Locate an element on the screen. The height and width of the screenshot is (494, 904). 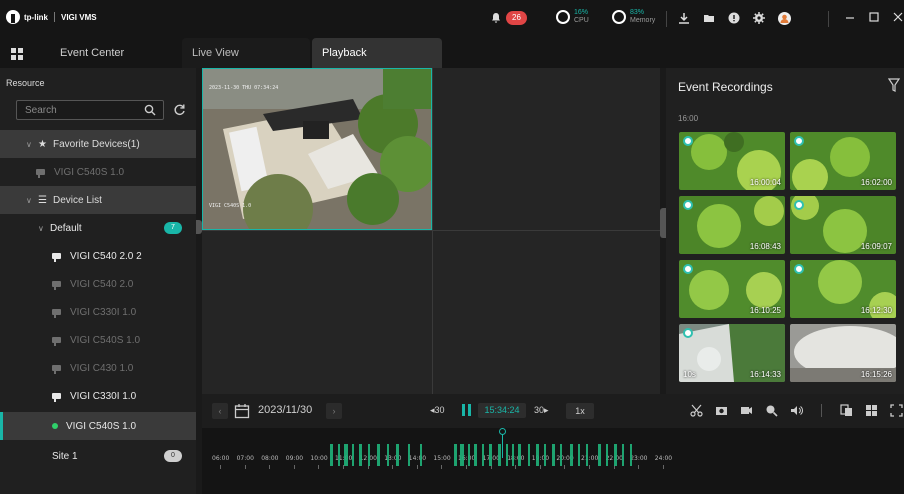
cpu-ring-icon is located at coordinates (563, 17).